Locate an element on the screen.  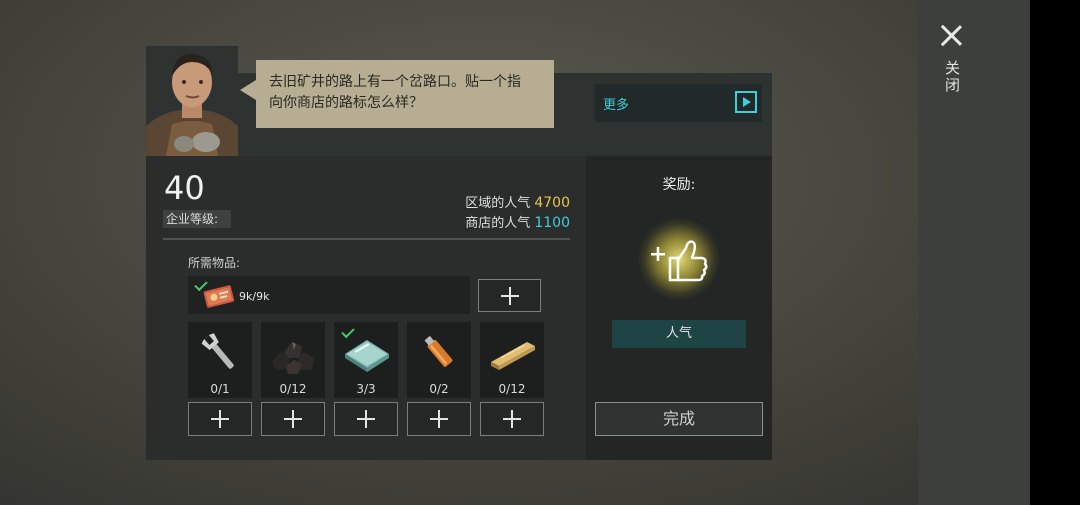
speech-line: 向你商店的路标怎么样？ is located at coordinates (346, 103).